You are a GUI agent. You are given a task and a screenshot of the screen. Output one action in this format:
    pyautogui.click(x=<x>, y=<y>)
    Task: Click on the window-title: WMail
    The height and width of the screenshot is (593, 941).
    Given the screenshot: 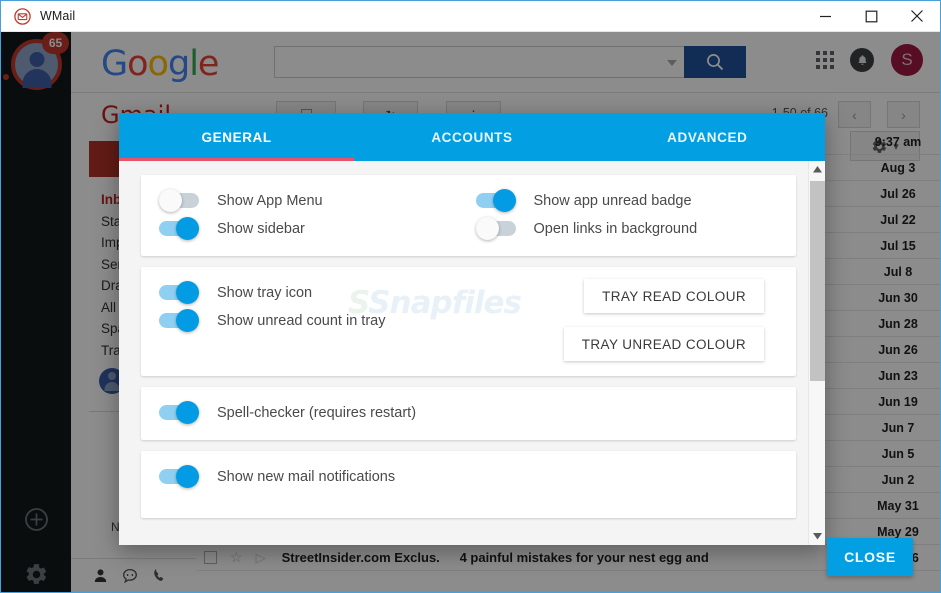 What is the action you would take?
    pyautogui.click(x=58, y=16)
    